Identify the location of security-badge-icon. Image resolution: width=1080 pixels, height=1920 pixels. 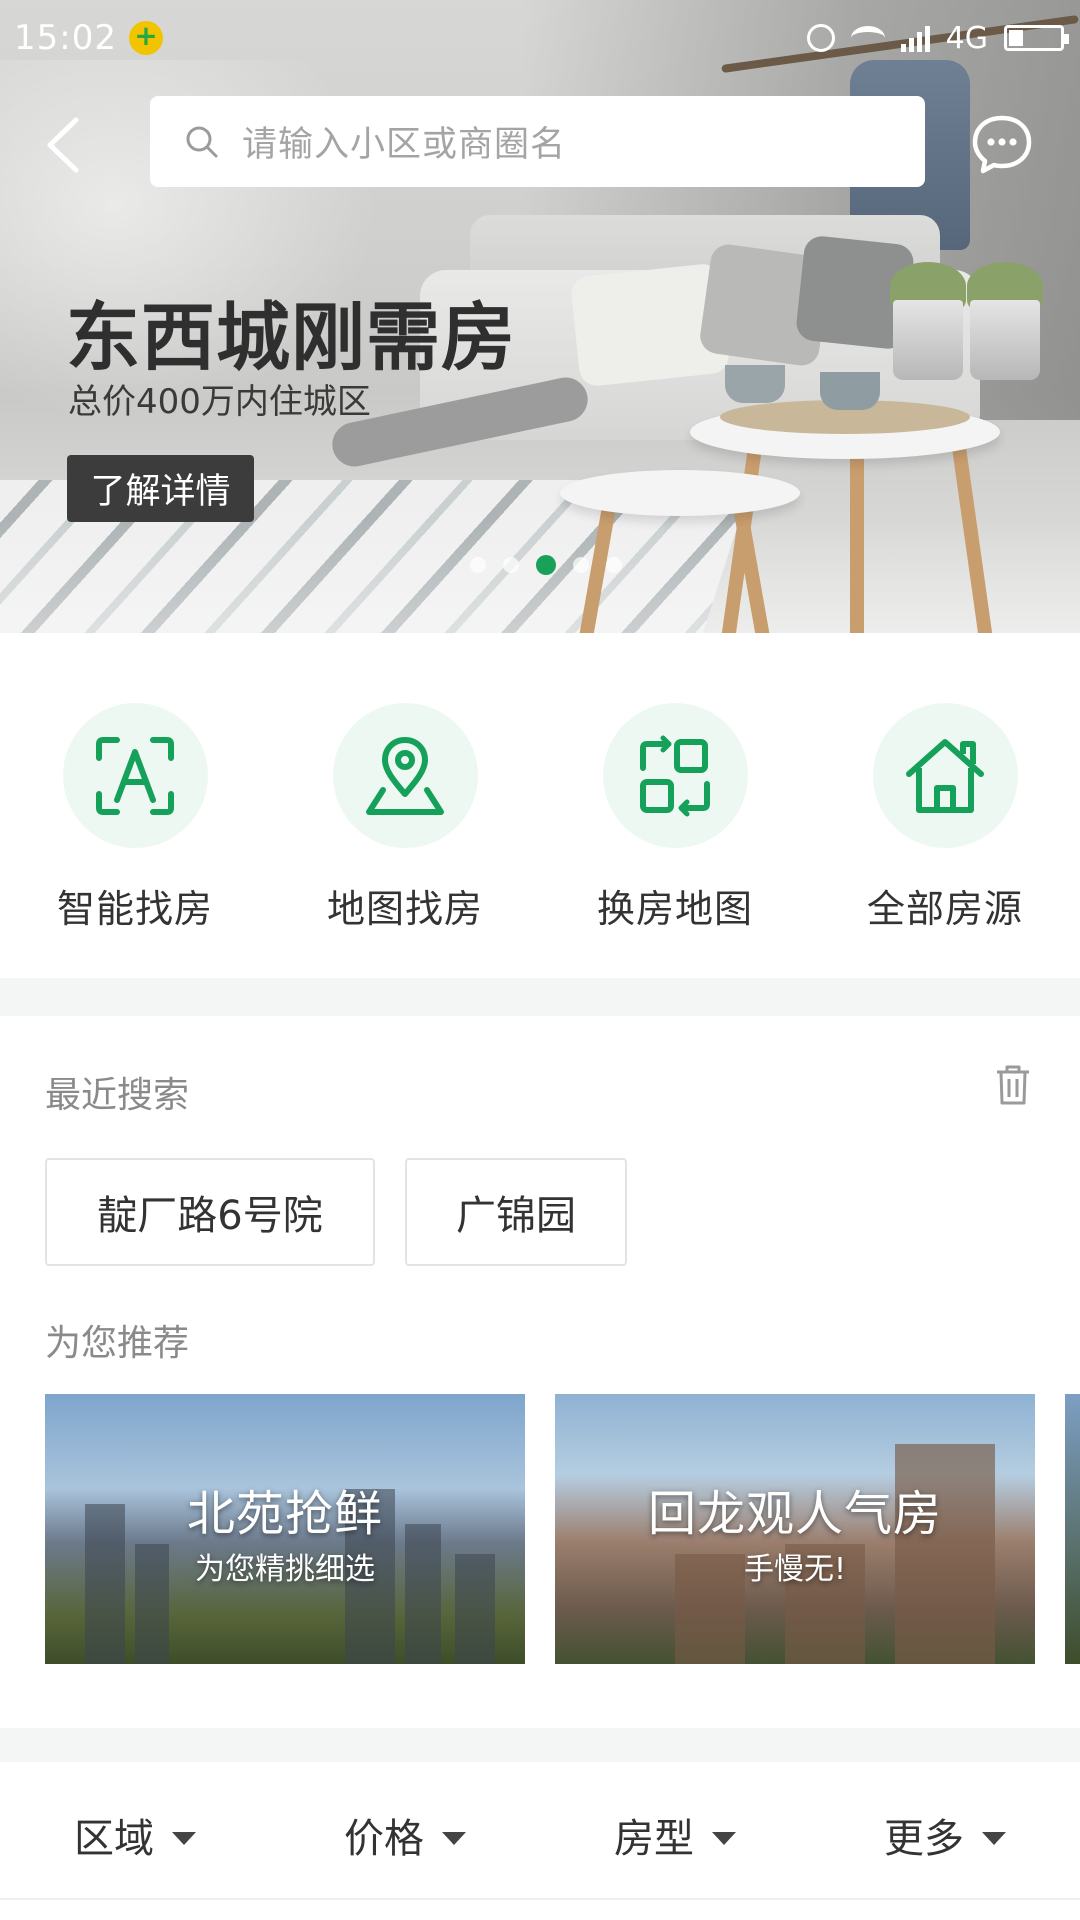
(145, 37).